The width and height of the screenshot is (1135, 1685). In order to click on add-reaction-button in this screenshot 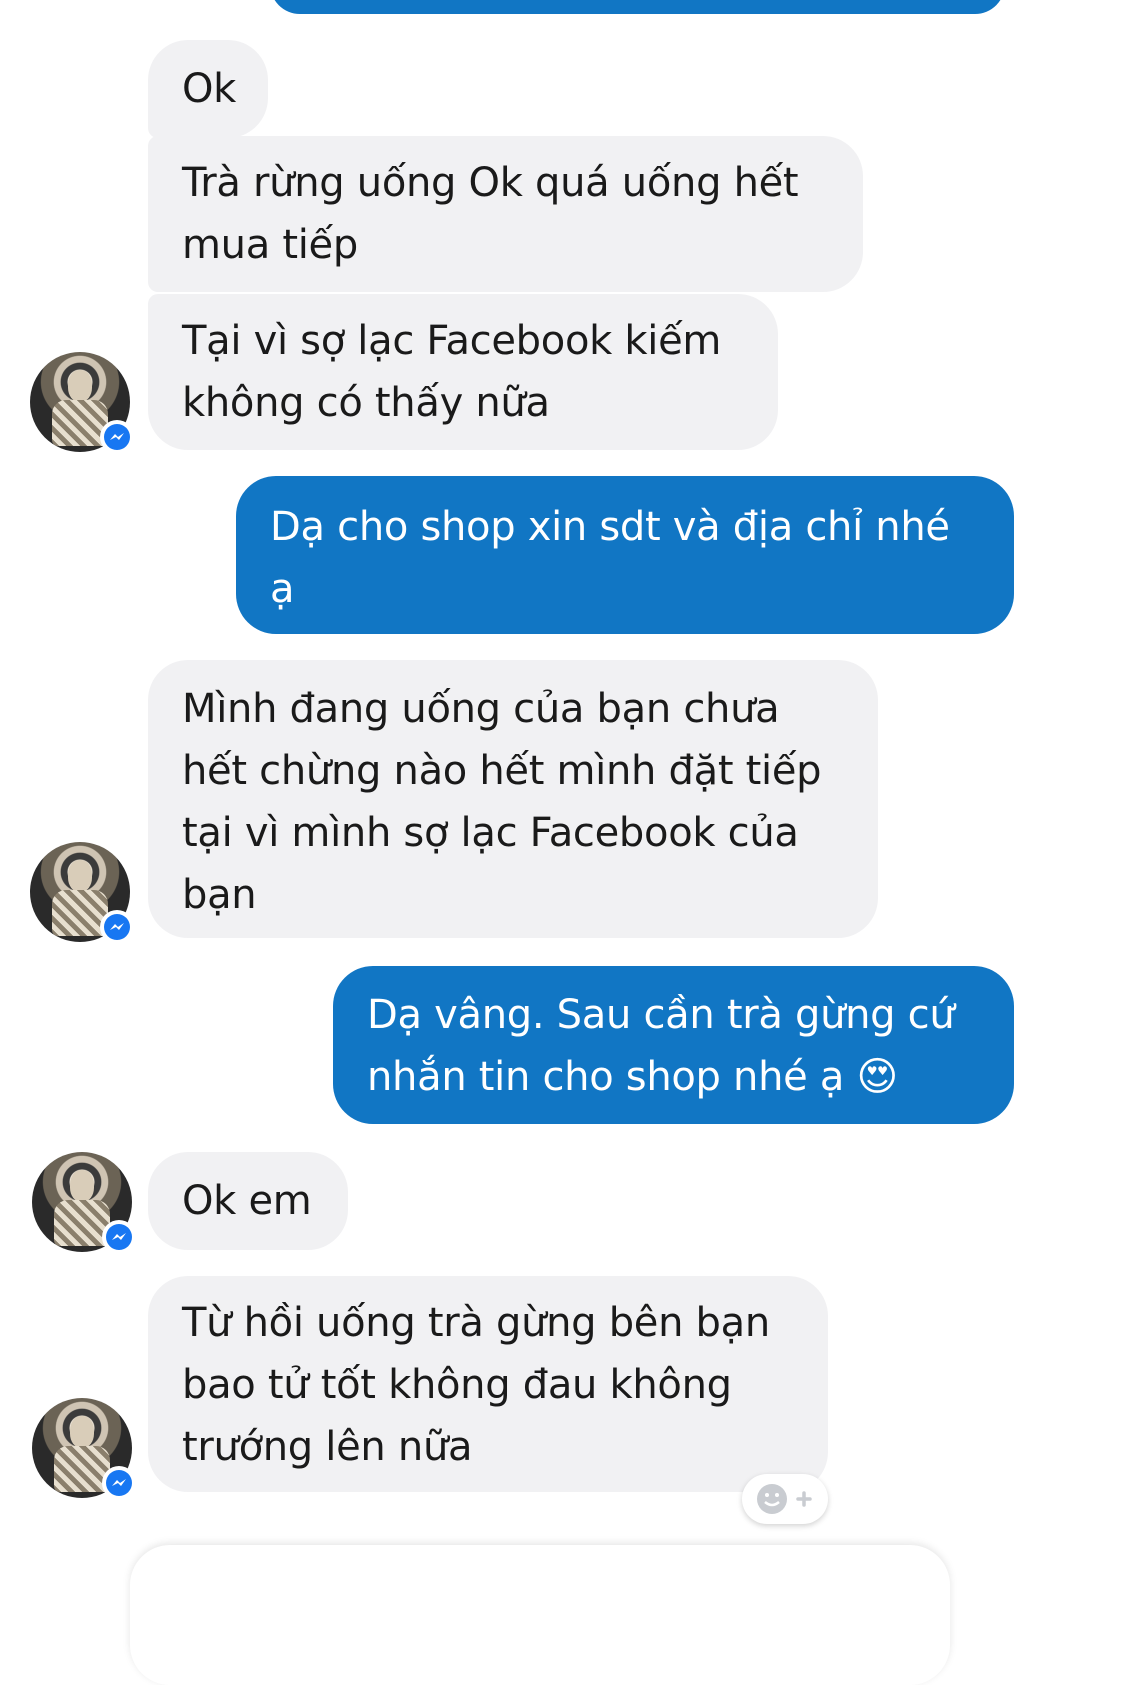, I will do `click(785, 1499)`.